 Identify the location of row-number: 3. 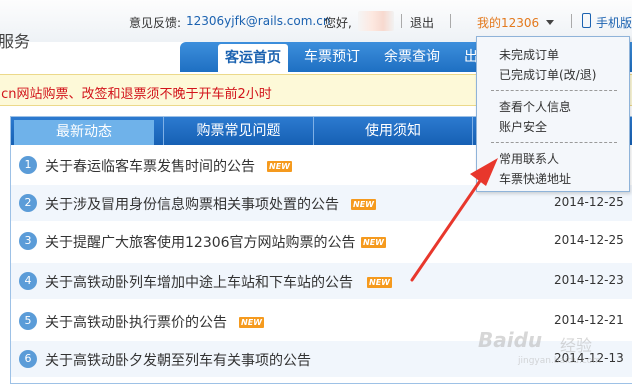
(28, 241).